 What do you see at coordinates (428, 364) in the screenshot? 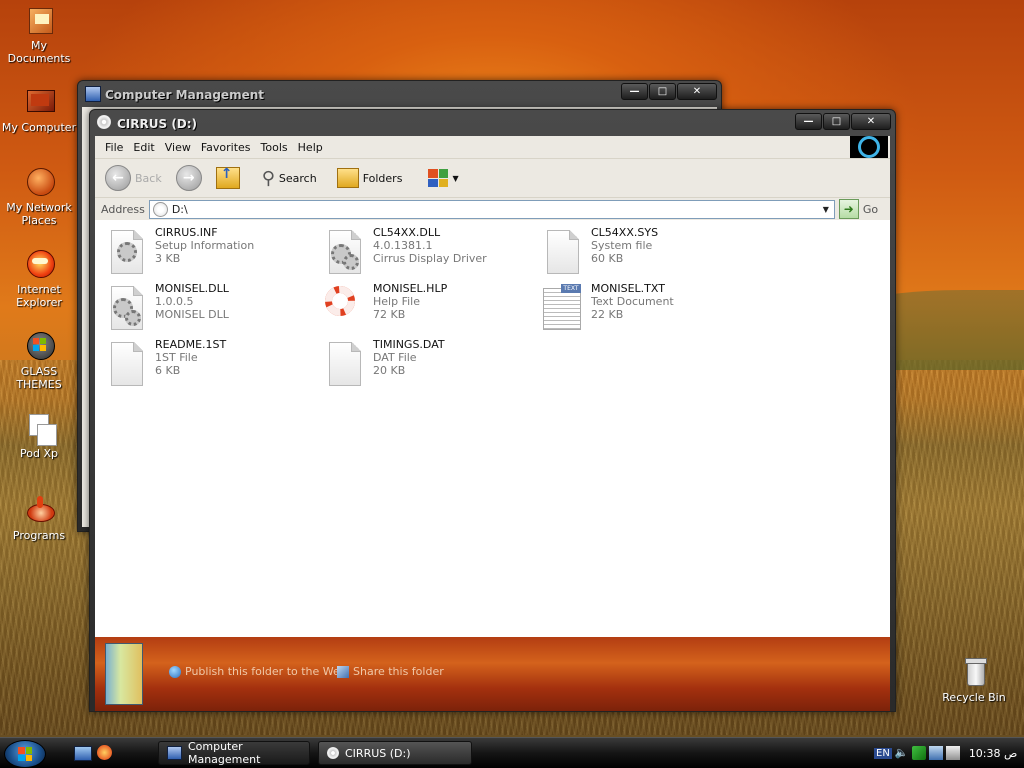
I see `file-item: TIMINGS.DAT DAT File 20 KB` at bounding box center [428, 364].